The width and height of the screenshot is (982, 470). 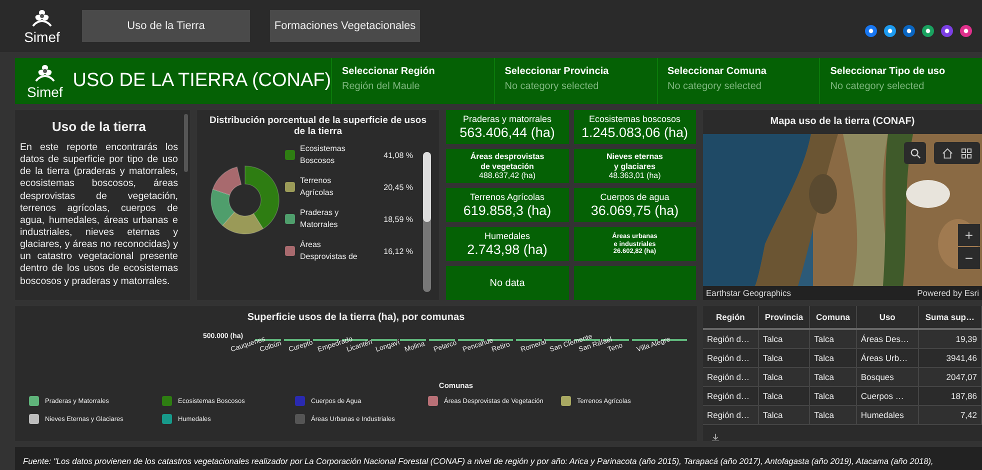 I want to click on legend-value: 18,59 %, so click(x=398, y=219).